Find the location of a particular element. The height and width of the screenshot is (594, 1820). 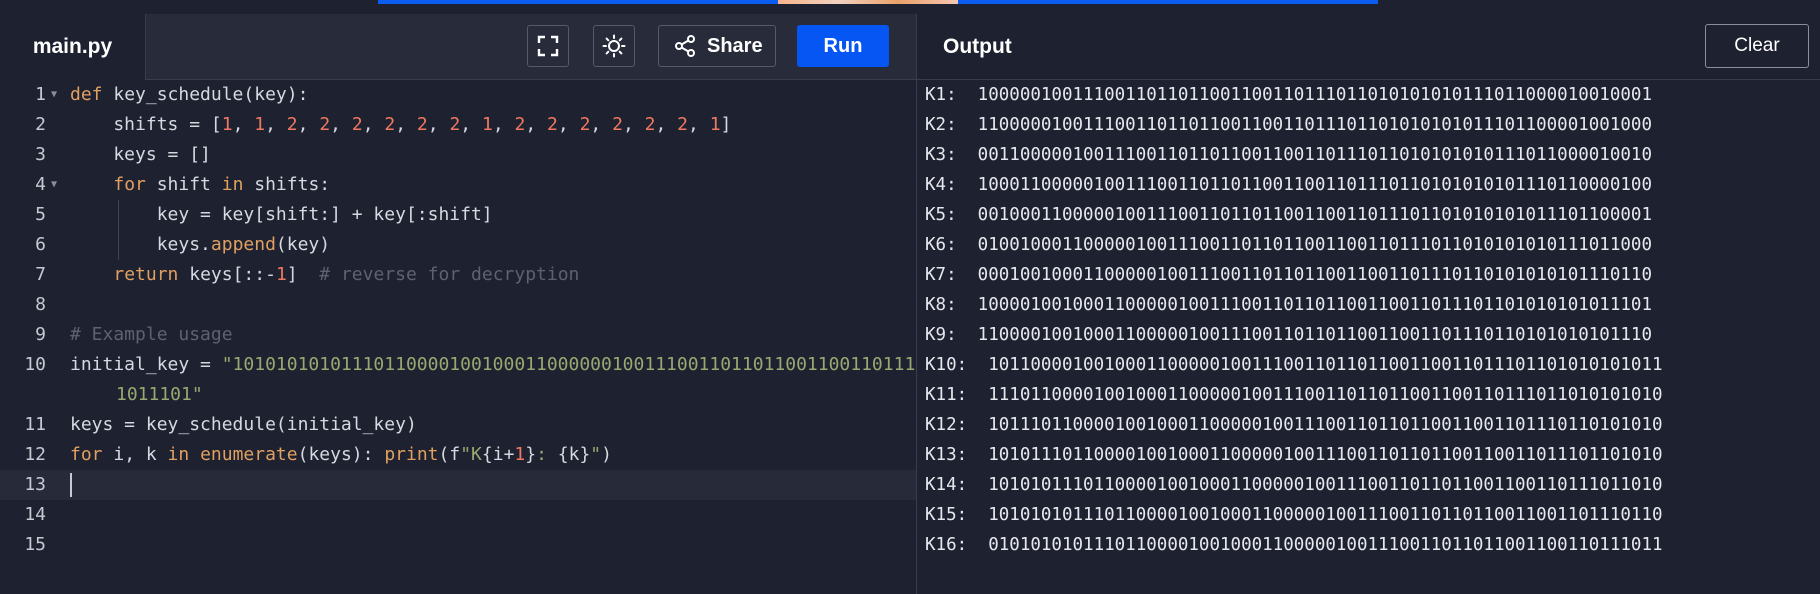

code-line: 6 keys.append(key) is located at coordinates (458, 245).